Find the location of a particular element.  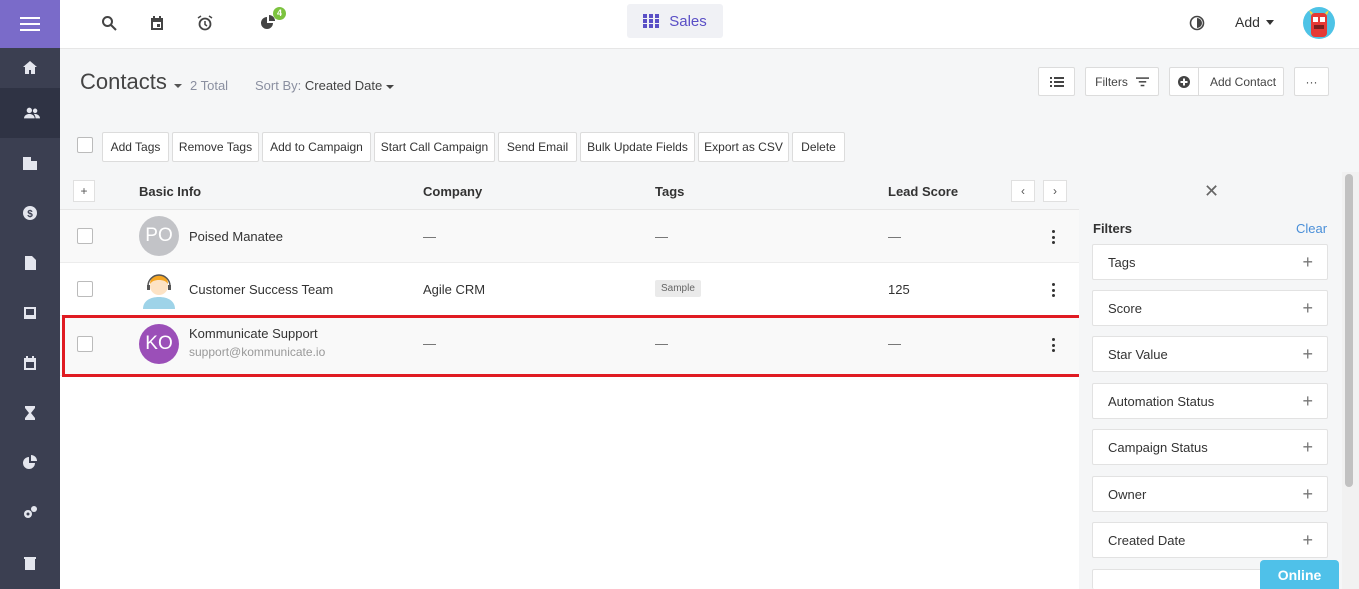

sidebar-item-calendar is located at coordinates (30, 363).